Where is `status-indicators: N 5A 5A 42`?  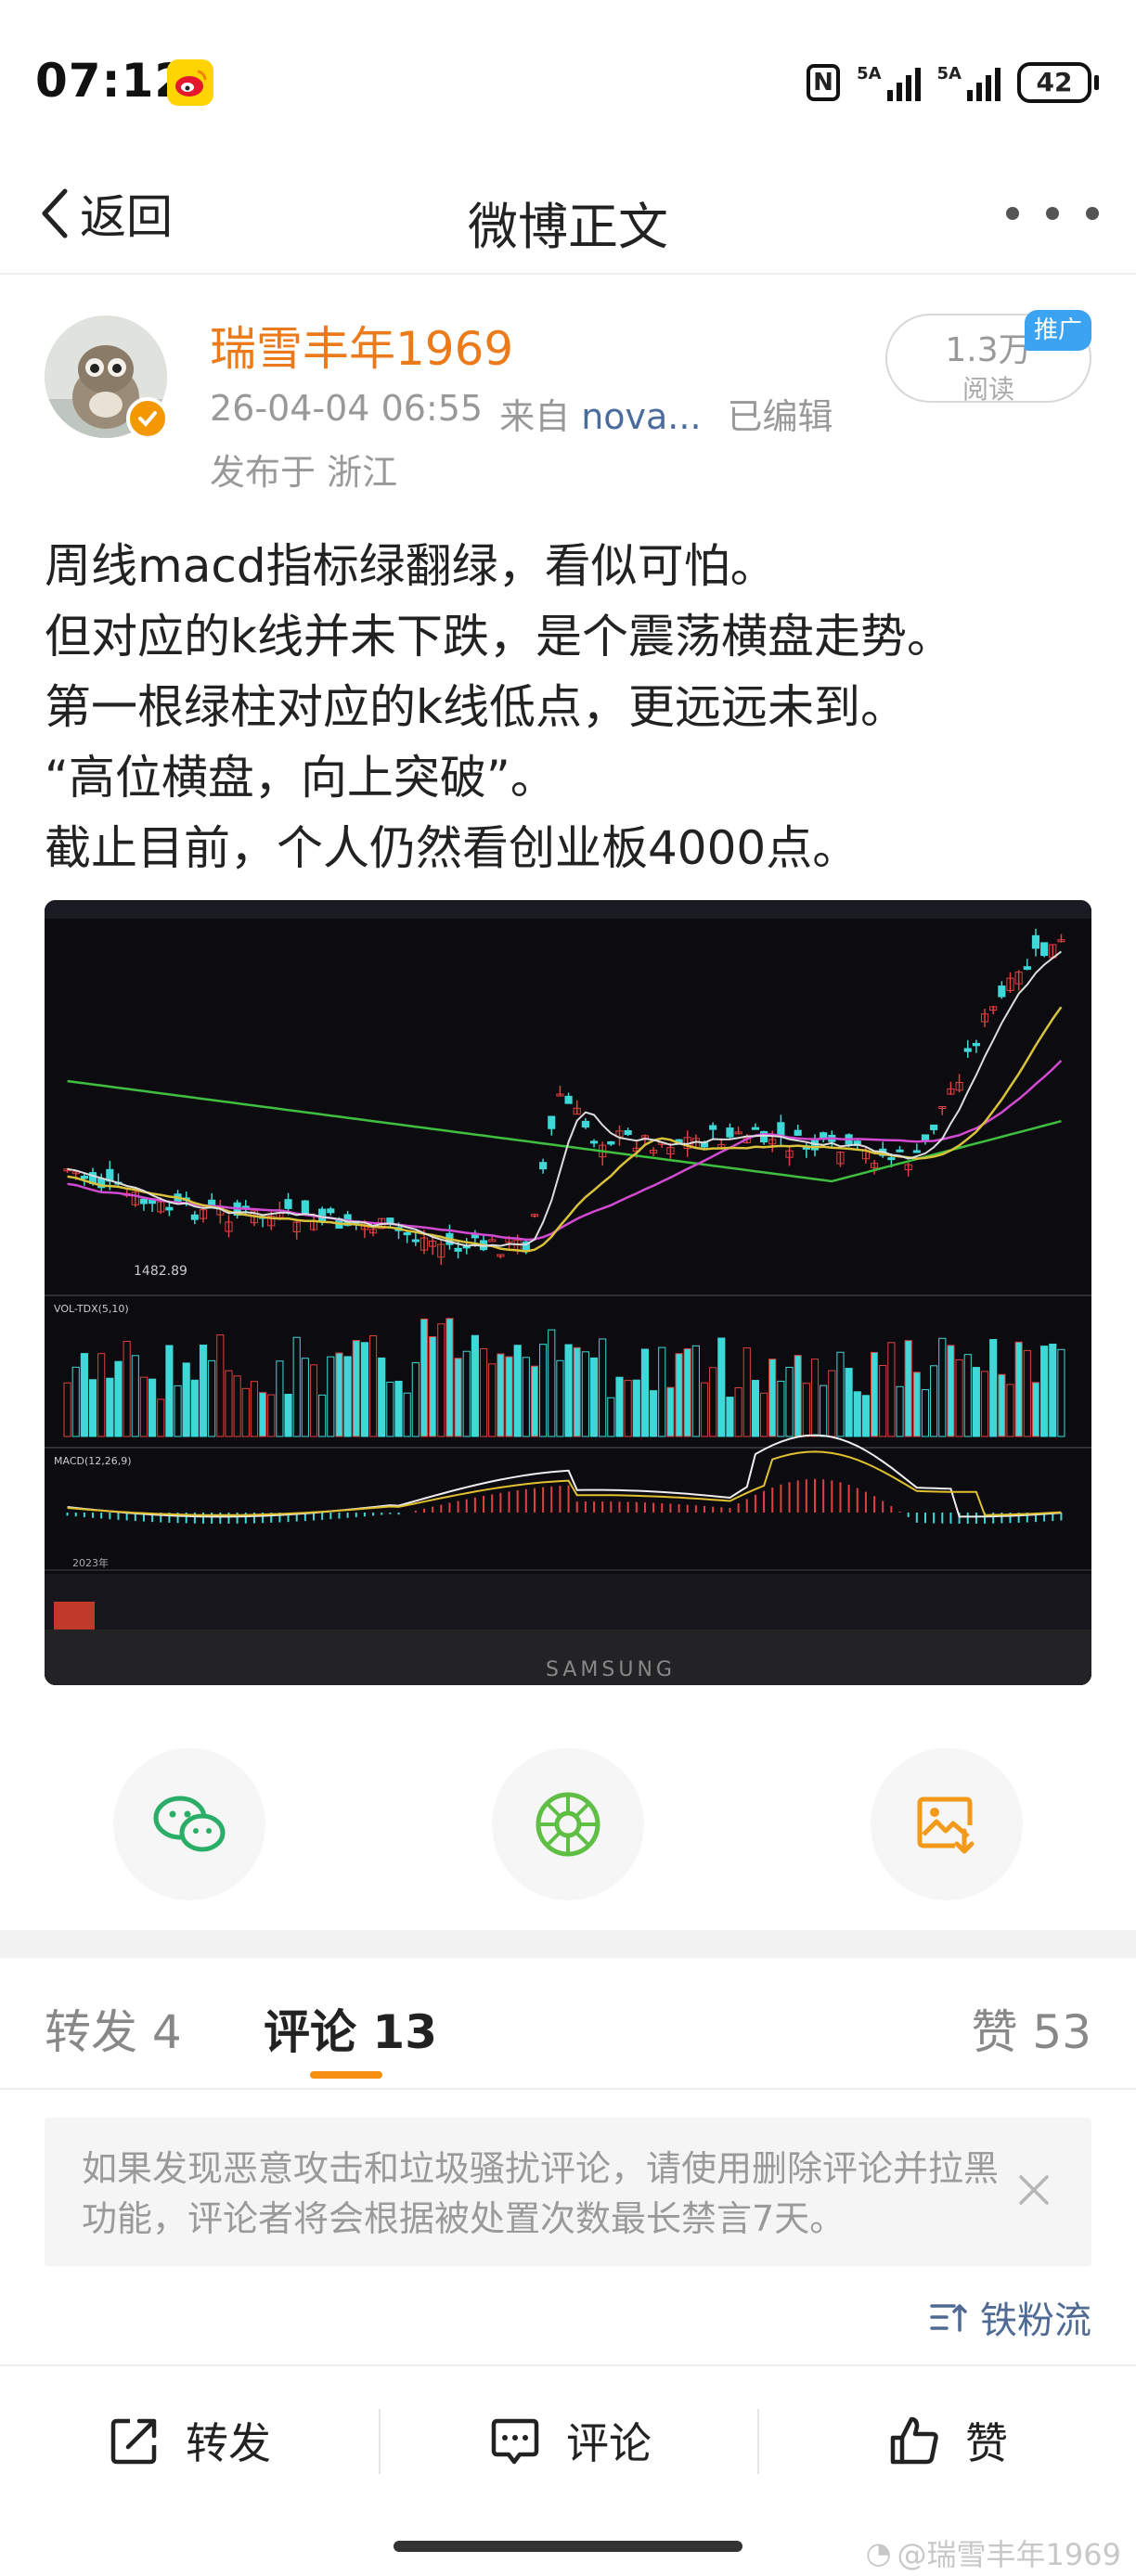 status-indicators: N 5A 5A 42 is located at coordinates (953, 83).